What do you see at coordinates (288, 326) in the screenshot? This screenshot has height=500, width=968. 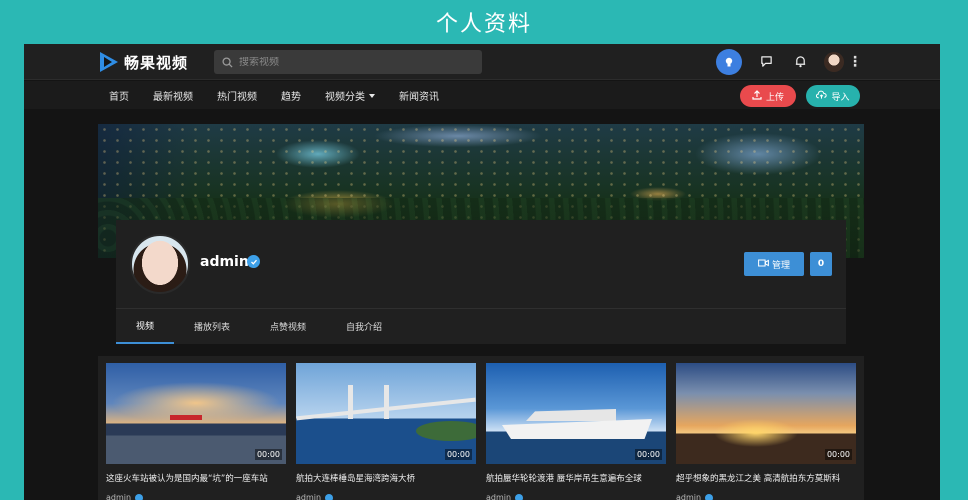 I see `tab-liked-videos: 点赞视频` at bounding box center [288, 326].